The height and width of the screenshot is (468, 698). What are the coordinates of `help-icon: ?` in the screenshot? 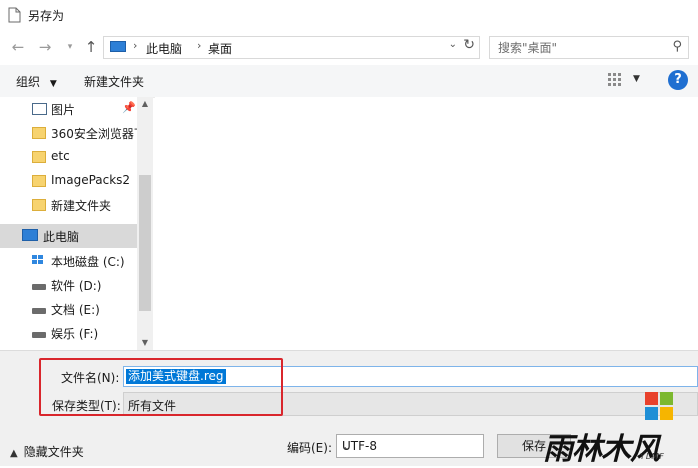 It's located at (678, 80).